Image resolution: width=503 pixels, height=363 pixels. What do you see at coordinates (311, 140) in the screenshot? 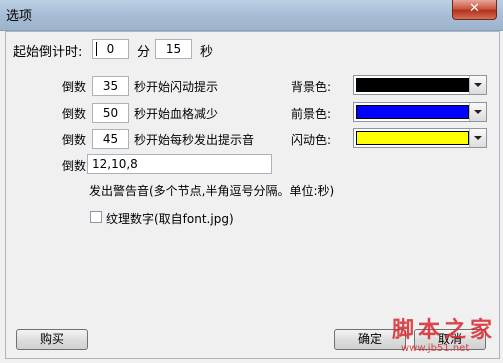
I see `flash-color-label: 闪动色:` at bounding box center [311, 140].